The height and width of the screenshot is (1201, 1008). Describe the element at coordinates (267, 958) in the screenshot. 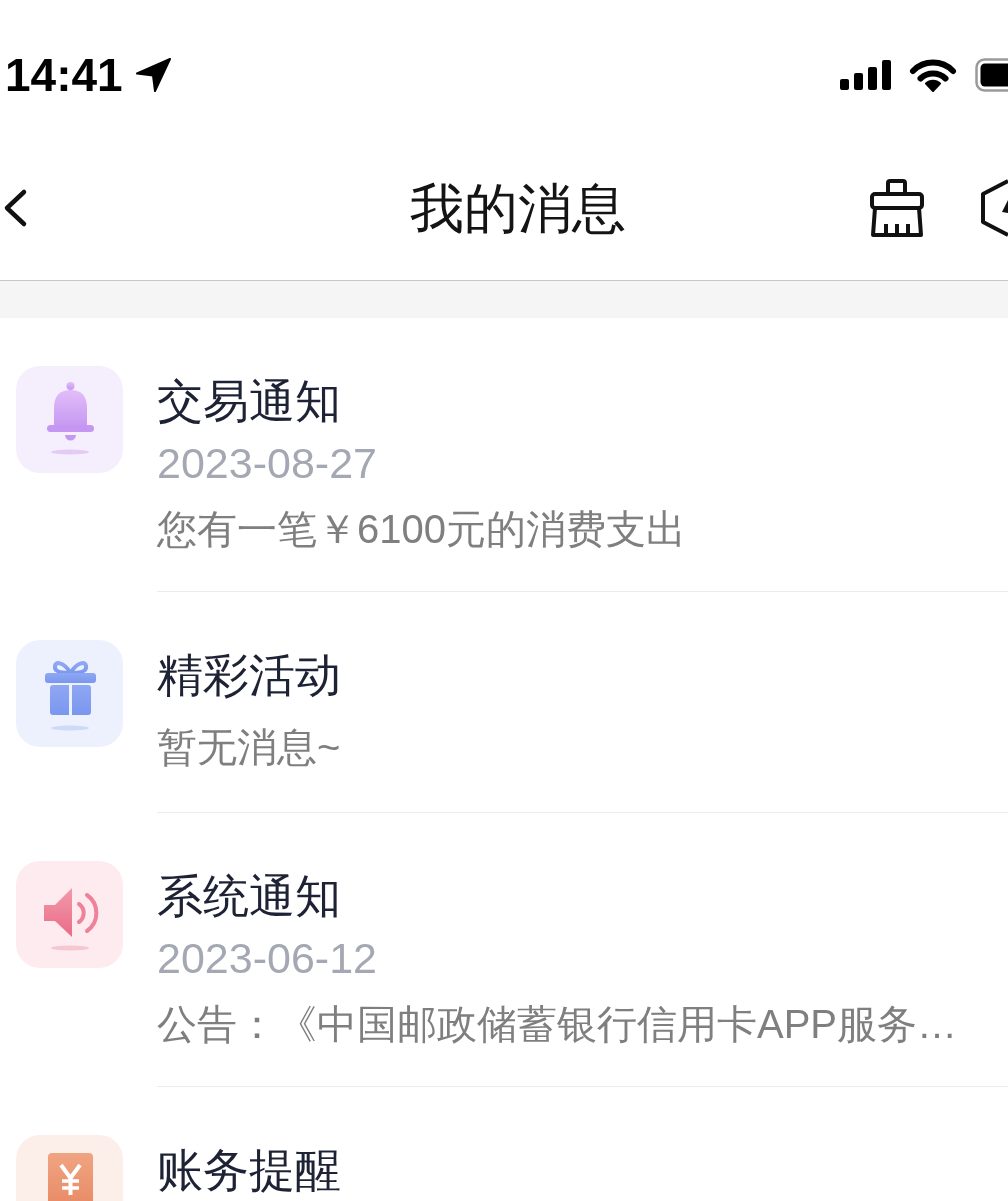

I see `message-date: 2023-06-12` at that location.